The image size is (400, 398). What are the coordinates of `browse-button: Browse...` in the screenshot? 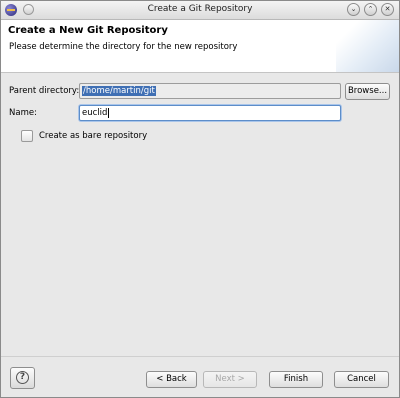 It's located at (367, 91).